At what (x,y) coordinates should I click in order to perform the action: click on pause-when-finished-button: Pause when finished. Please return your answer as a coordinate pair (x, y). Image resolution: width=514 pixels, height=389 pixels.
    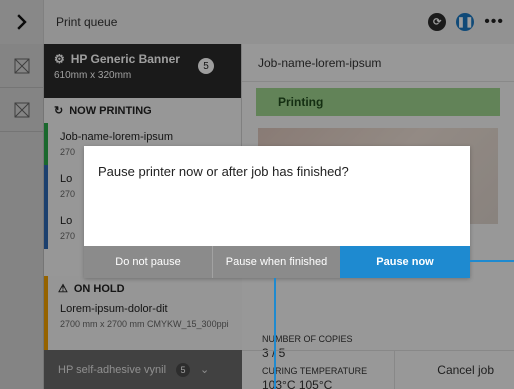
    Looking at the image, I should click on (276, 262).